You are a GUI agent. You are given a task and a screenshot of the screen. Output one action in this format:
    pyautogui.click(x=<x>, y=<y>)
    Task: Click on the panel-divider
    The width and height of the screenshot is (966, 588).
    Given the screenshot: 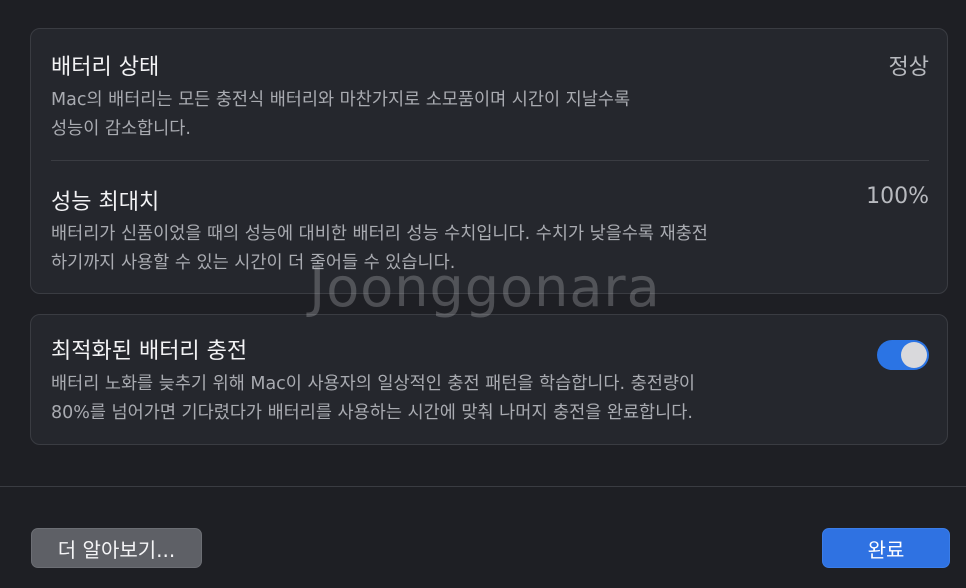 What is the action you would take?
    pyautogui.click(x=490, y=160)
    